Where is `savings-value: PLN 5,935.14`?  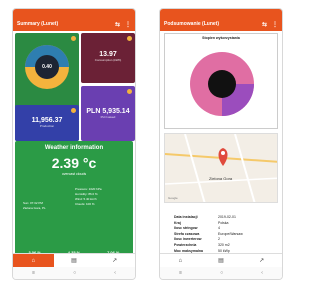 savings-value: PLN 5,935.14 is located at coordinates (108, 111).